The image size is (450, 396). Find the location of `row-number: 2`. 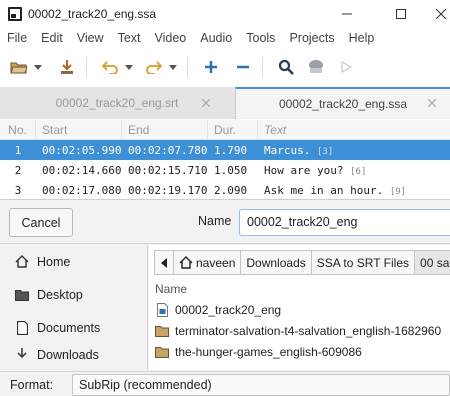

row-number: 2 is located at coordinates (18, 170).